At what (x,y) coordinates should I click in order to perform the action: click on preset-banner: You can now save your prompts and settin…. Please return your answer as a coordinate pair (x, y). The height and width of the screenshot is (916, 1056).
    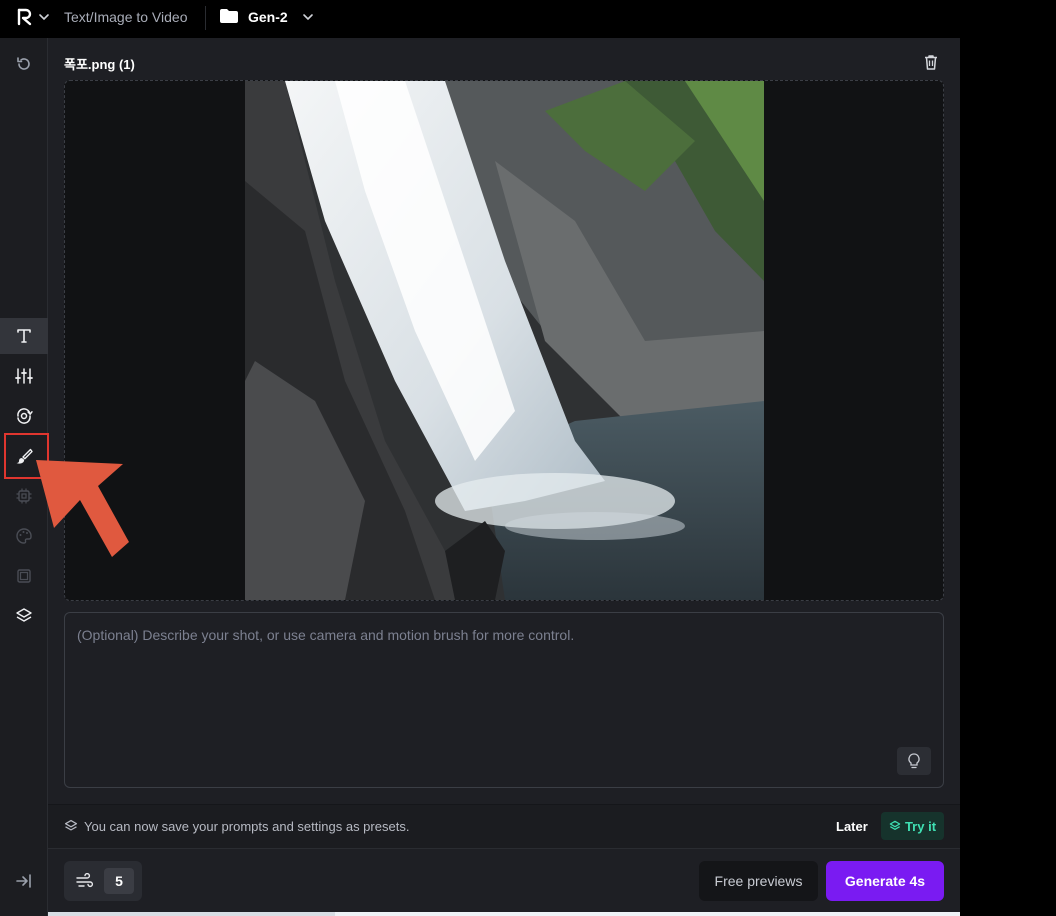
    Looking at the image, I should click on (504, 826).